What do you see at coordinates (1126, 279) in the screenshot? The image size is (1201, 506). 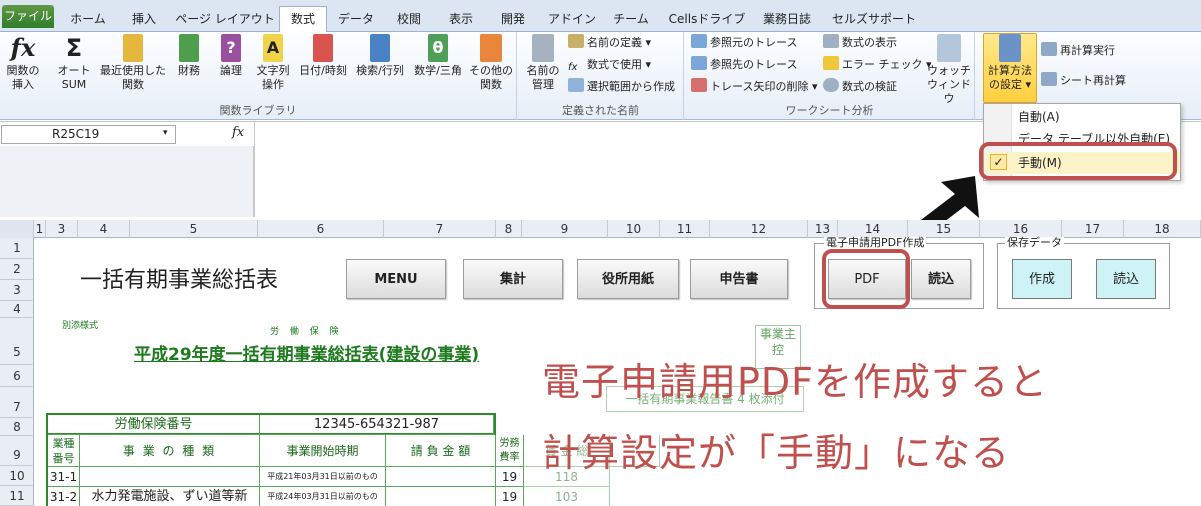 I see `save-load-button: 読込` at bounding box center [1126, 279].